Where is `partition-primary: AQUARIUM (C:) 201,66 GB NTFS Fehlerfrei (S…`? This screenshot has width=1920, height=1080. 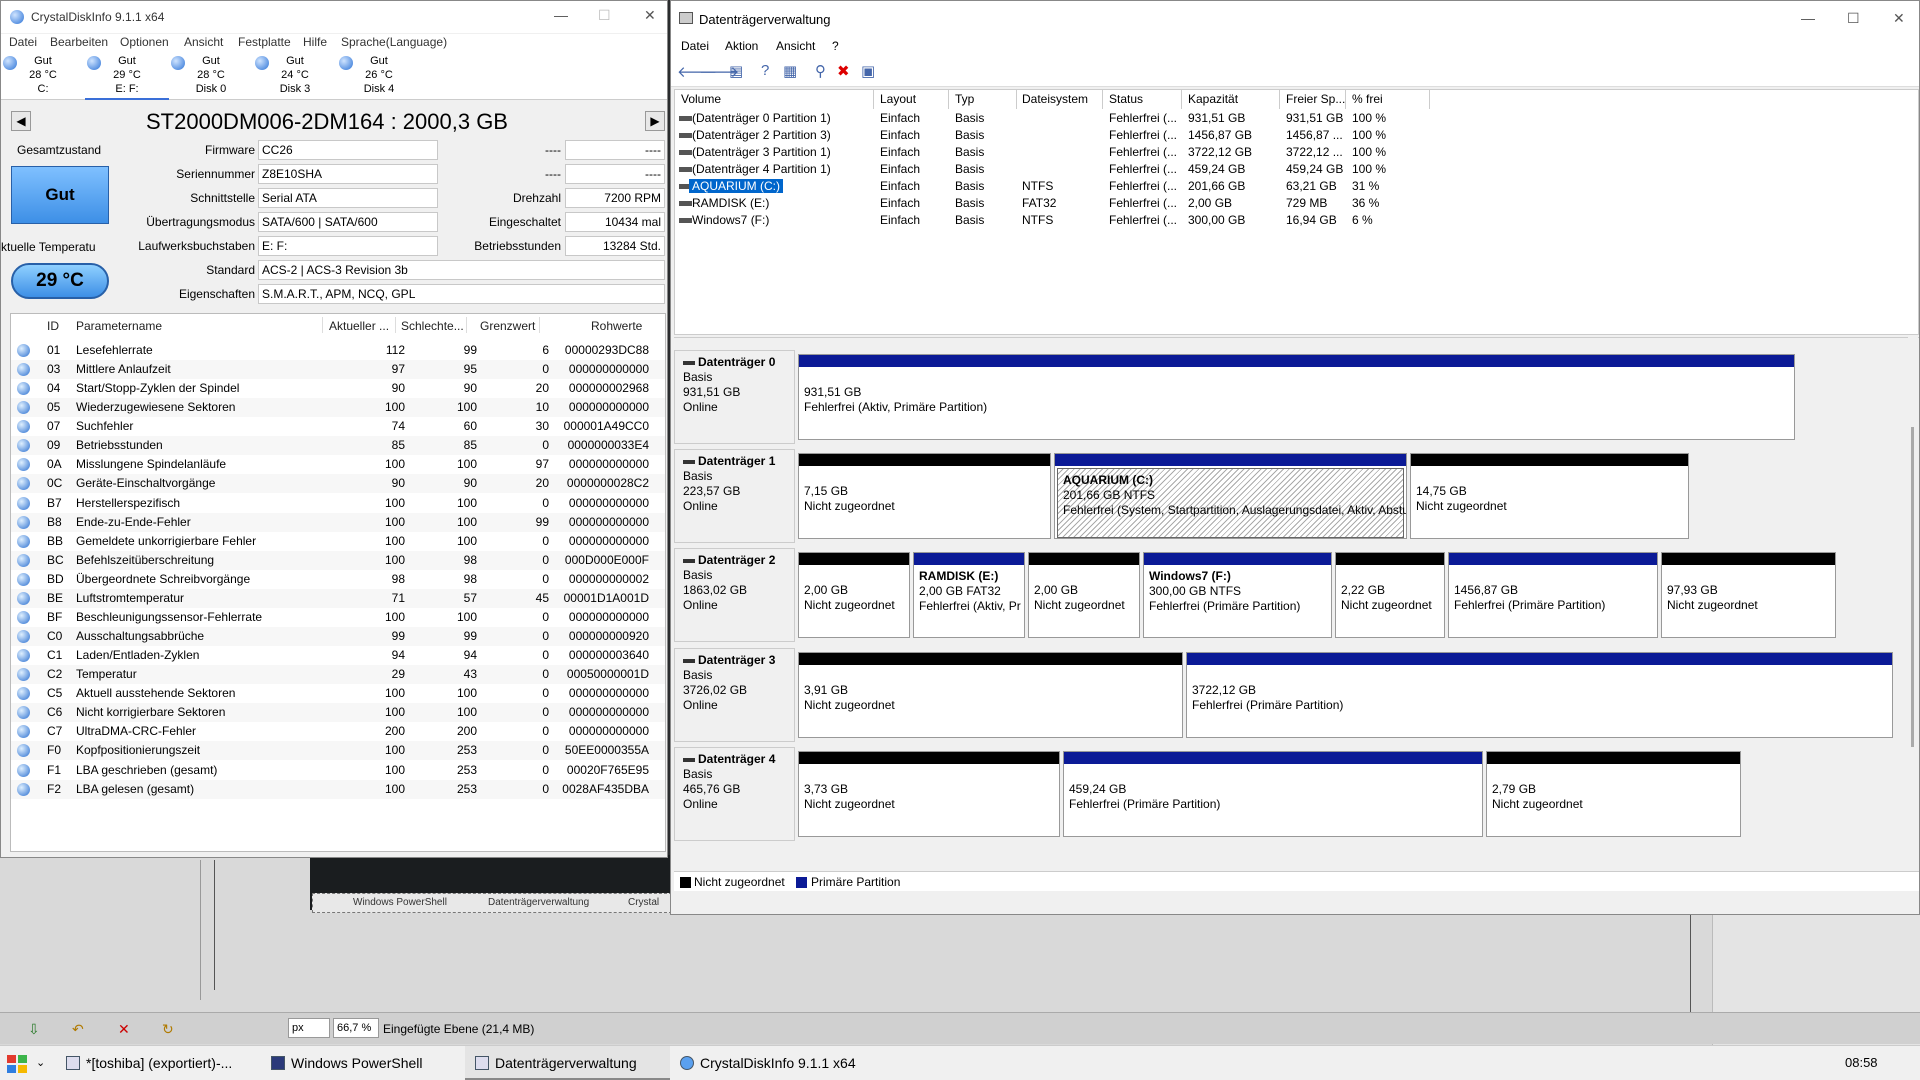 partition-primary: AQUARIUM (C:) 201,66 GB NTFS Fehlerfrei (S… is located at coordinates (1230, 496).